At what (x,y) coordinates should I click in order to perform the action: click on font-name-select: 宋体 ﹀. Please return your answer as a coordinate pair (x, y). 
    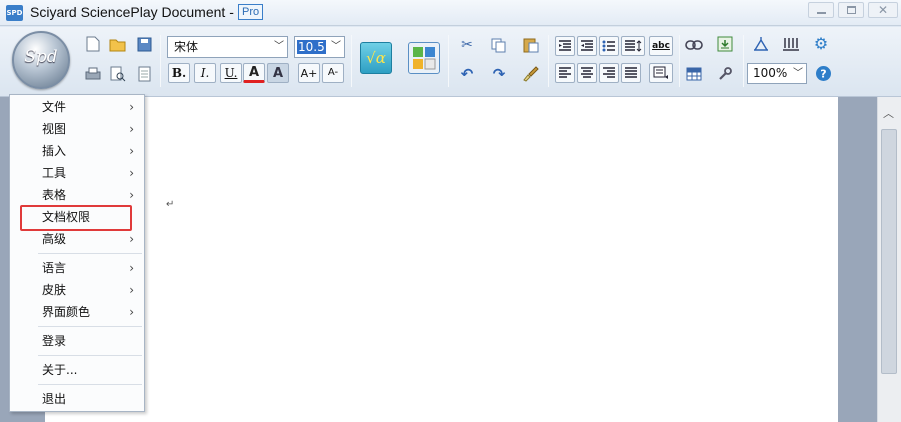
    Looking at the image, I should click on (227, 47).